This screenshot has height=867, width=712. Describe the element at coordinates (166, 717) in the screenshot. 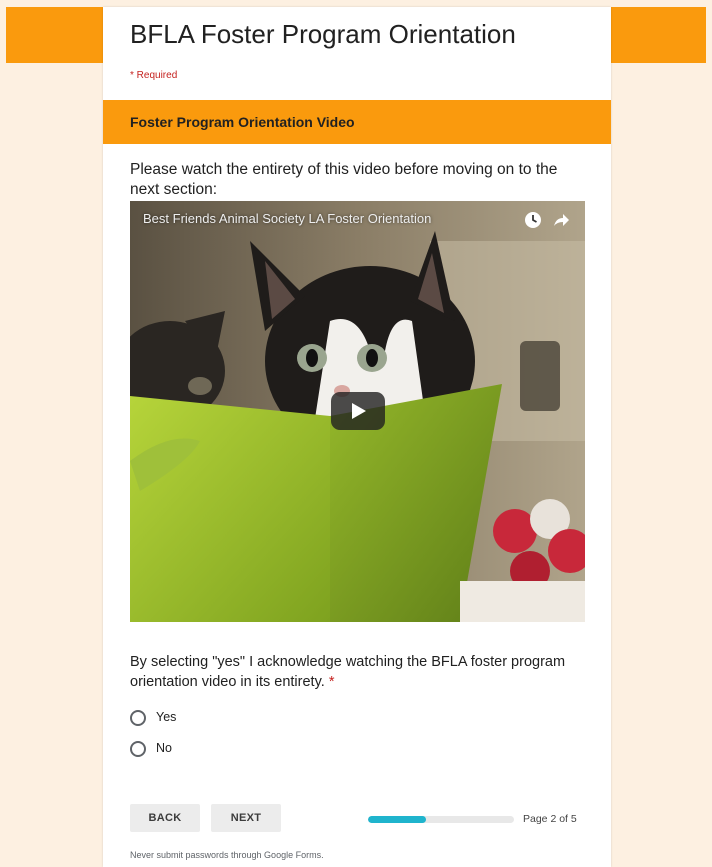

I see `option-yes-label: Yes` at that location.